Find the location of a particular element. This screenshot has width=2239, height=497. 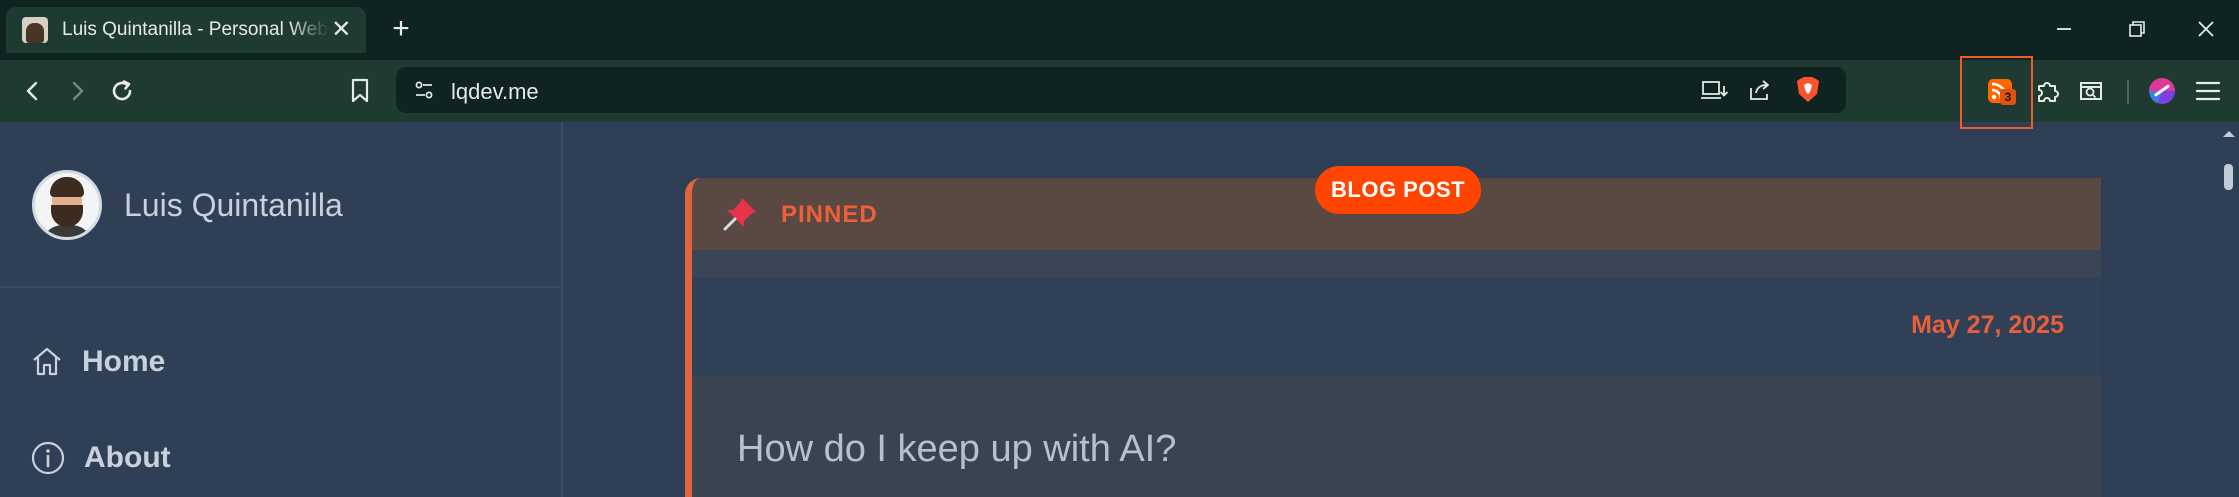

profile-avatar-icon is located at coordinates (2162, 91).